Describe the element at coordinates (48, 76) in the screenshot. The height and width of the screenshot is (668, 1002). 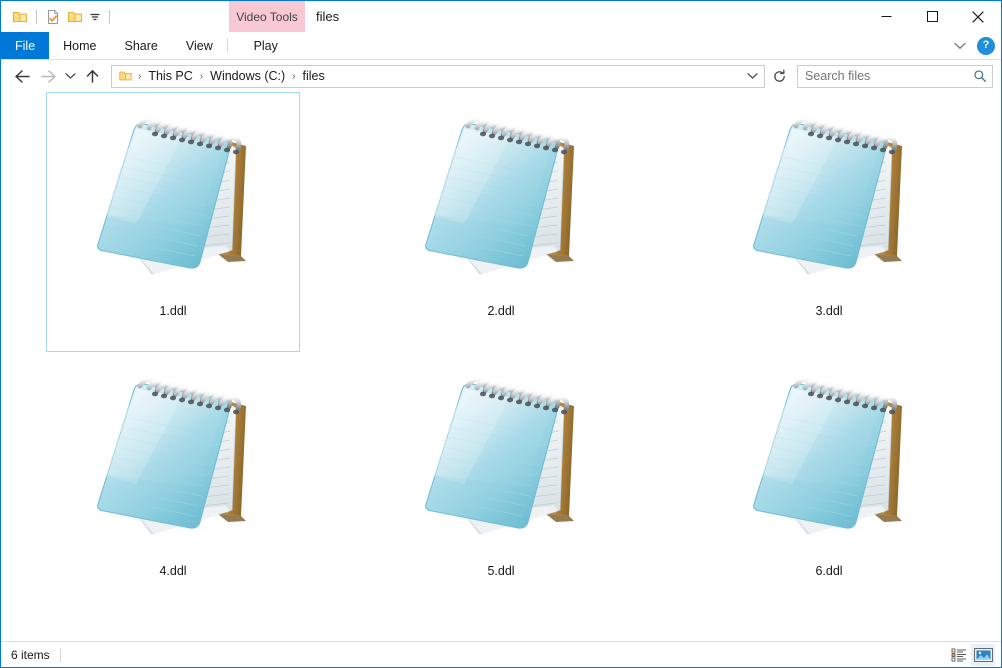
I see `forward-button` at that location.